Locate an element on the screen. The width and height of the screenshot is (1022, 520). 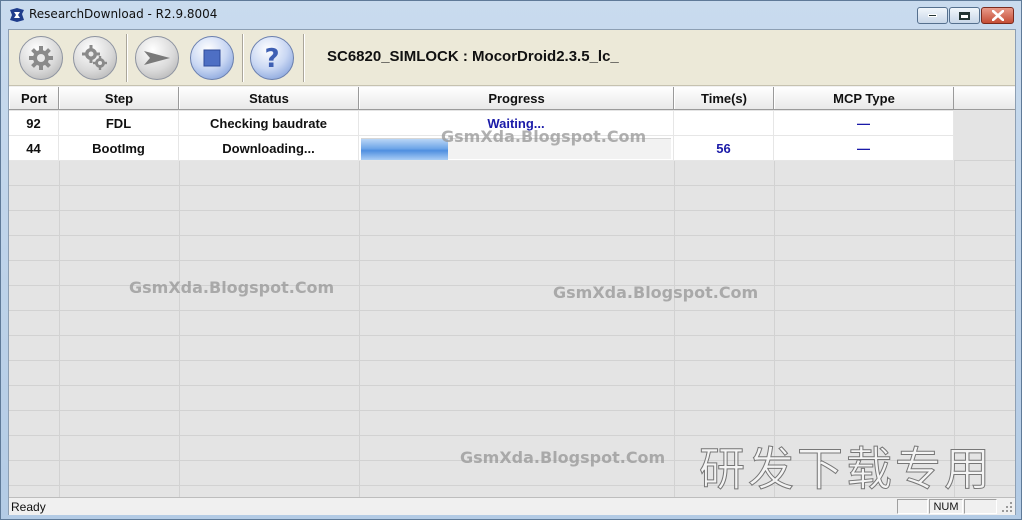
gear-icon is located at coordinates (41, 58).